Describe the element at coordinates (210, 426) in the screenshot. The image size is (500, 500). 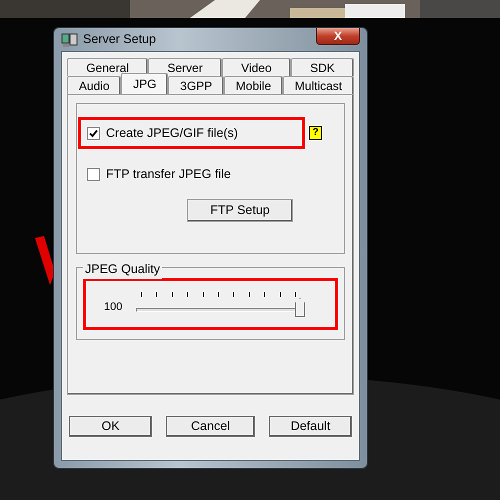
I see `dialog-button: Cancel` at that location.